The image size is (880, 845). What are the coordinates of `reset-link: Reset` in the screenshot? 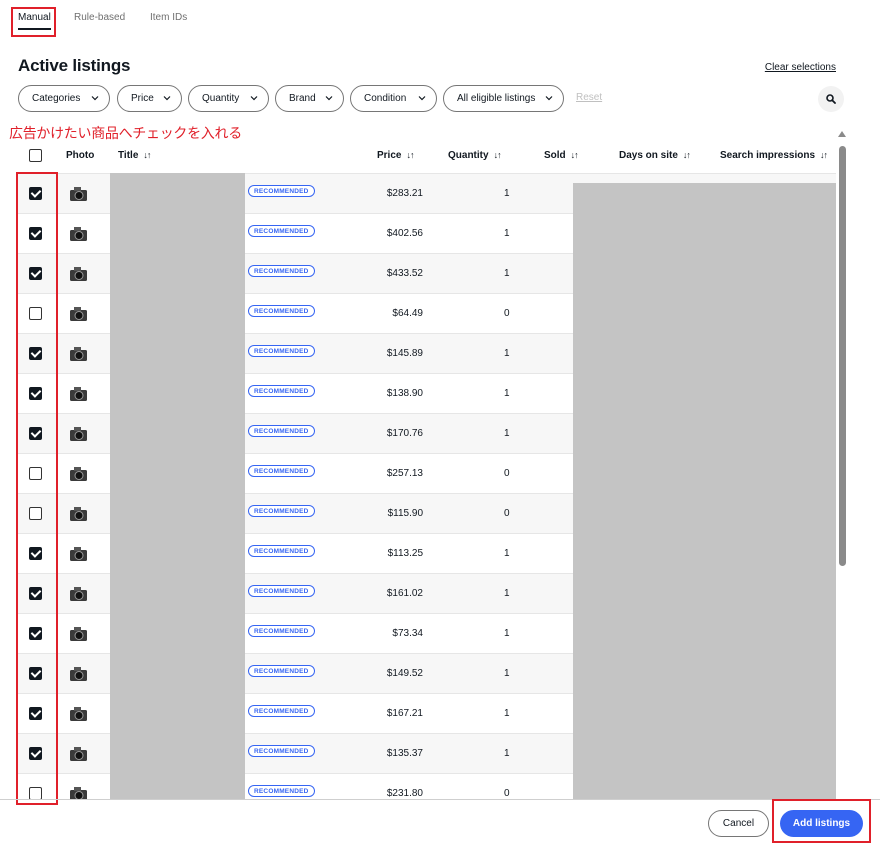 It's located at (589, 97).